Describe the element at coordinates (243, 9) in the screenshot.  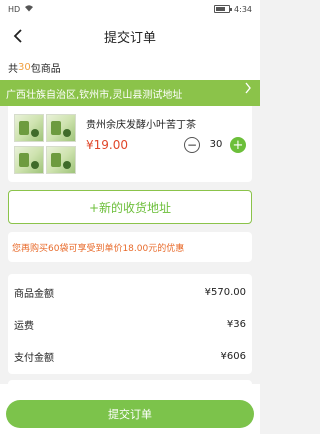
I see `status-time: 4:34` at that location.